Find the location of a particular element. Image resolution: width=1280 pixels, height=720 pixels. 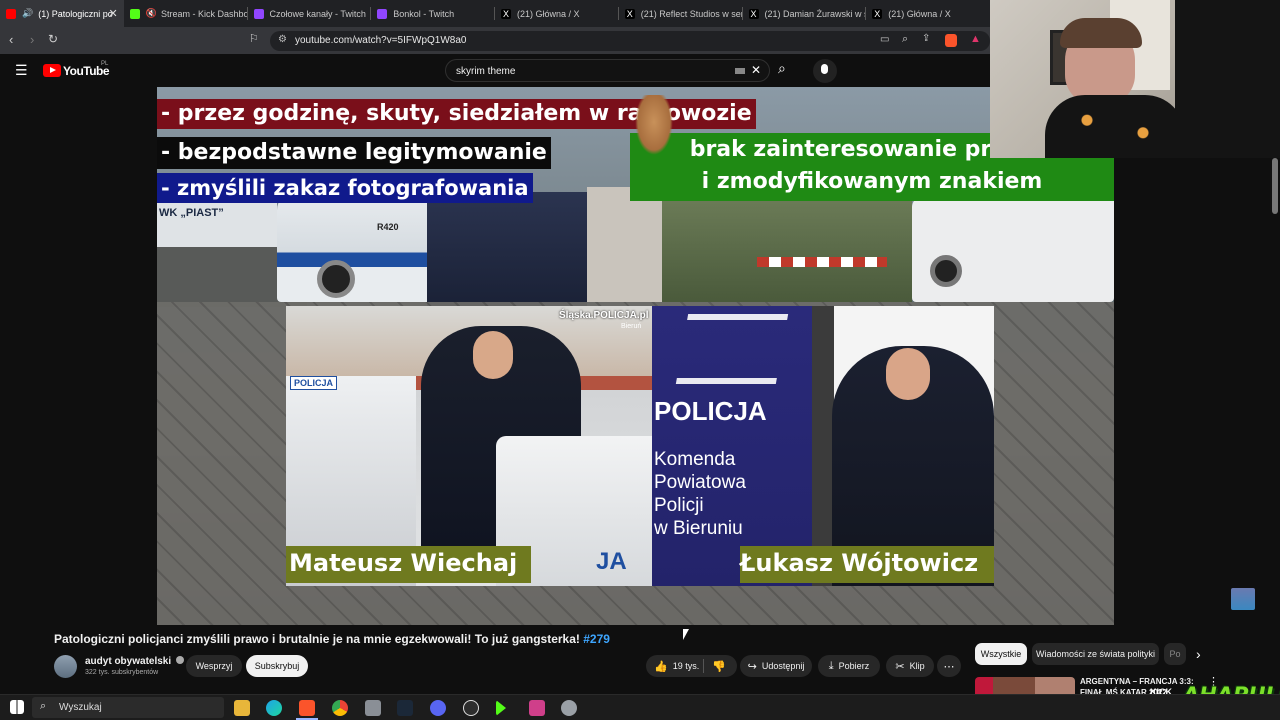

clear-search-icon: ✕ is located at coordinates (756, 70).